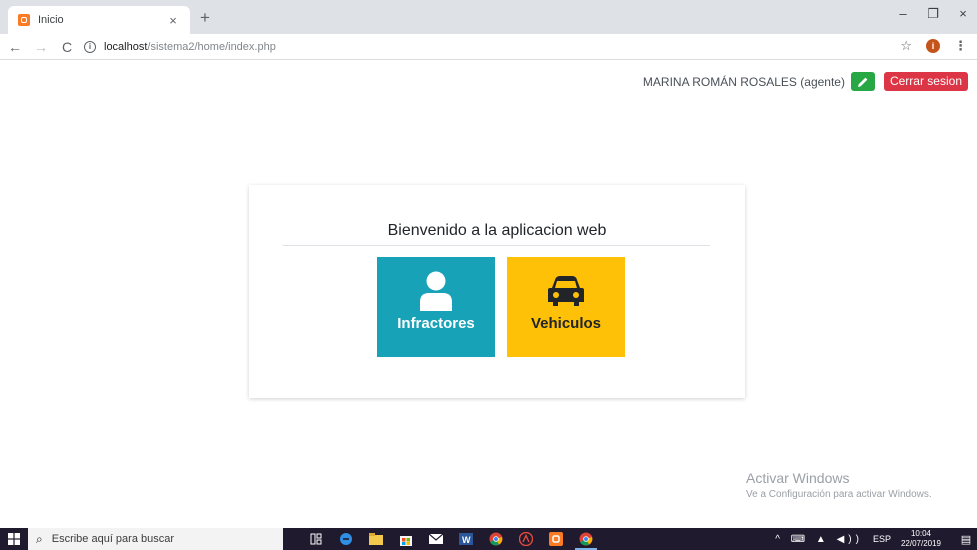  What do you see at coordinates (99, 20) in the screenshot?
I see `browser-tab: Inicio ×` at bounding box center [99, 20].